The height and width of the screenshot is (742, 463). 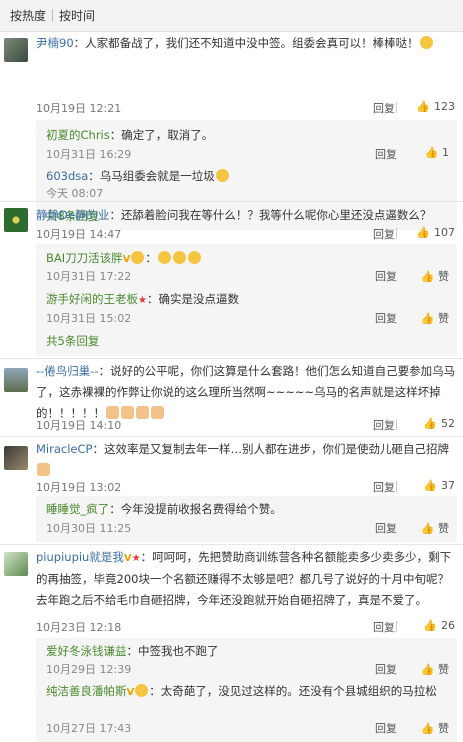 I want to click on like-button: 👍 26, so click(x=427, y=625).